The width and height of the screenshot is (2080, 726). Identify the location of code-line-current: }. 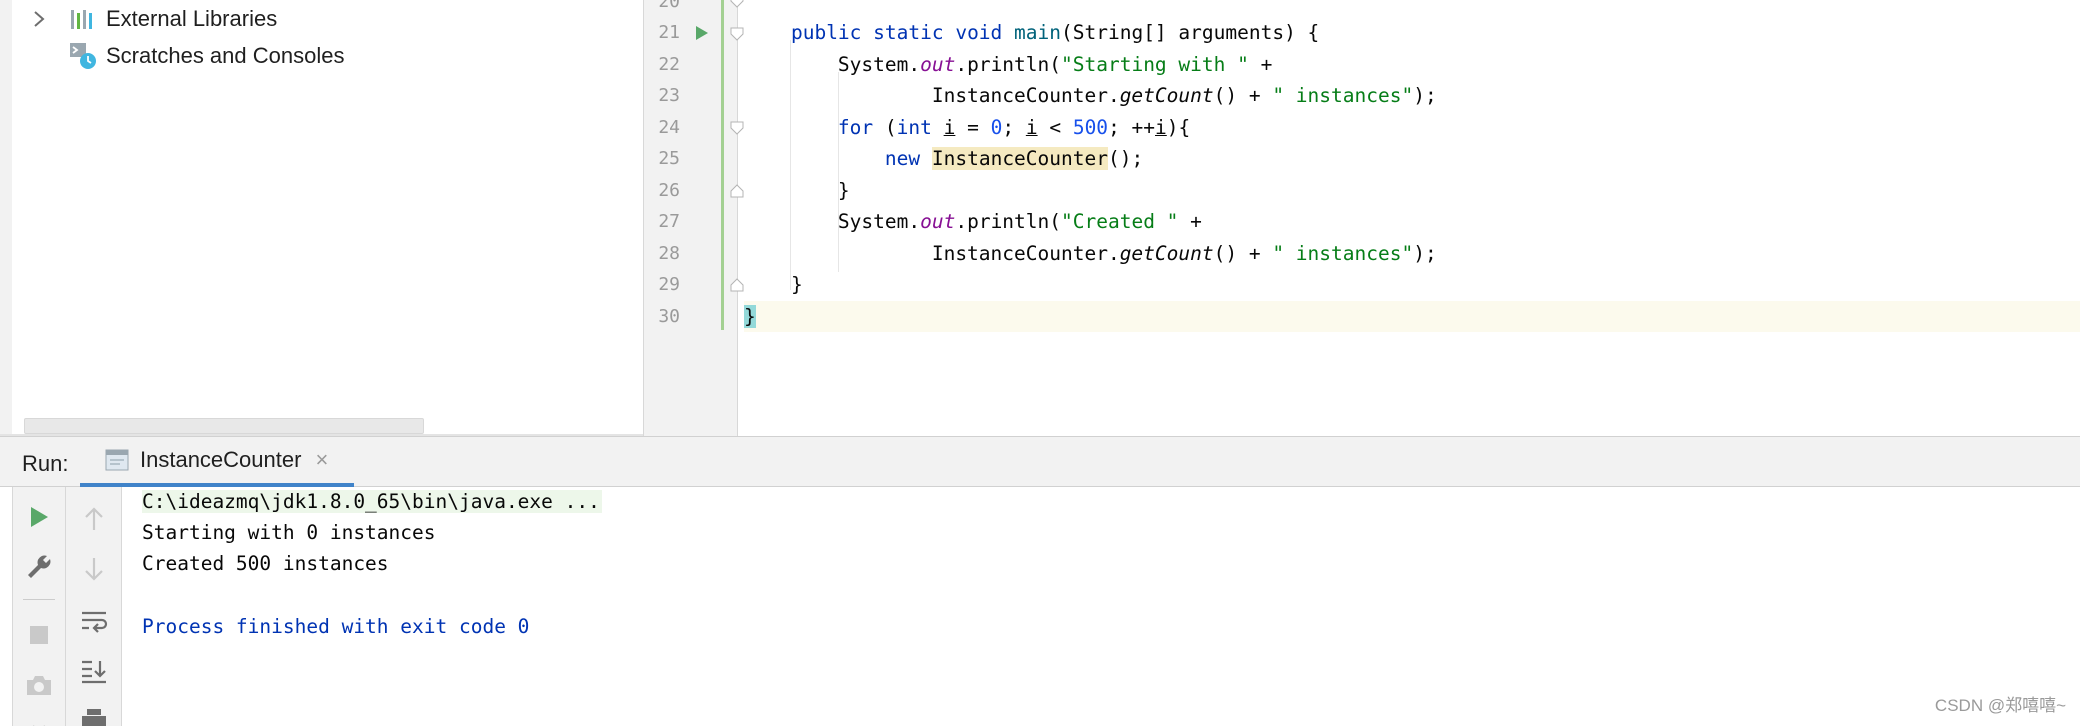
(1412, 316).